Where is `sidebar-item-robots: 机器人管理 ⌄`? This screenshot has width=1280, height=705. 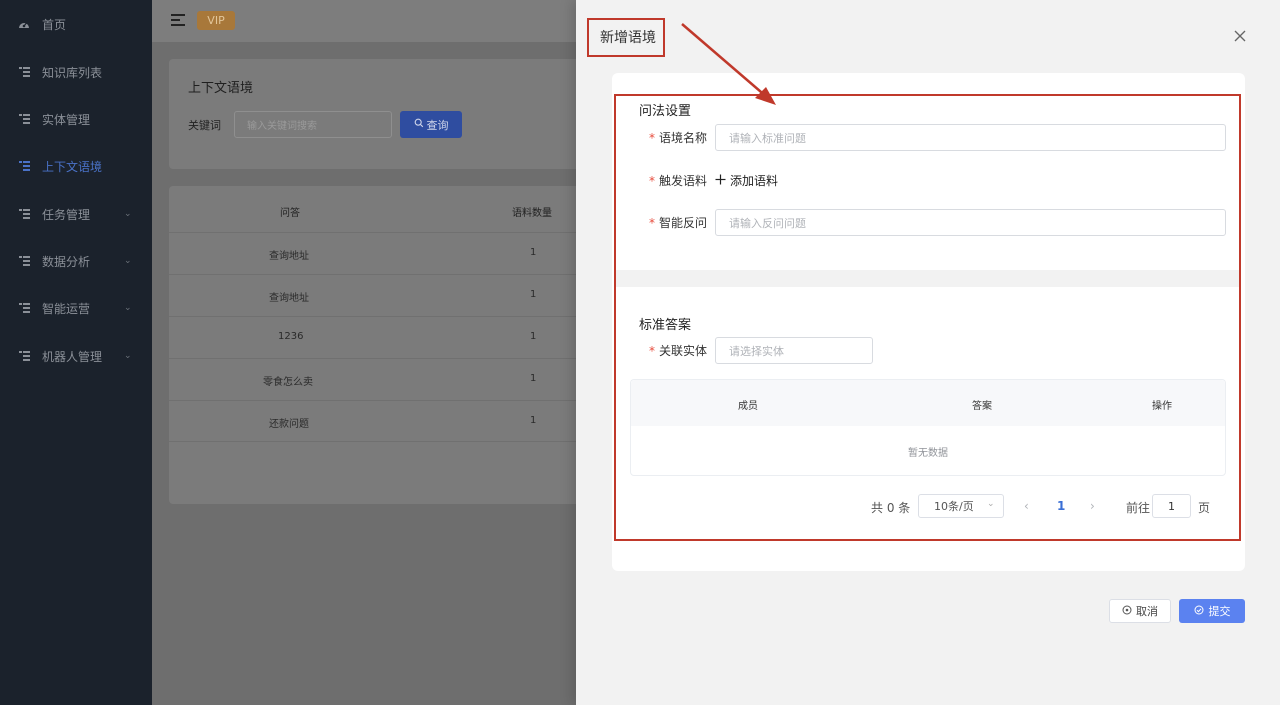
sidebar-item-robots: 机器人管理 ⌄ is located at coordinates (76, 356).